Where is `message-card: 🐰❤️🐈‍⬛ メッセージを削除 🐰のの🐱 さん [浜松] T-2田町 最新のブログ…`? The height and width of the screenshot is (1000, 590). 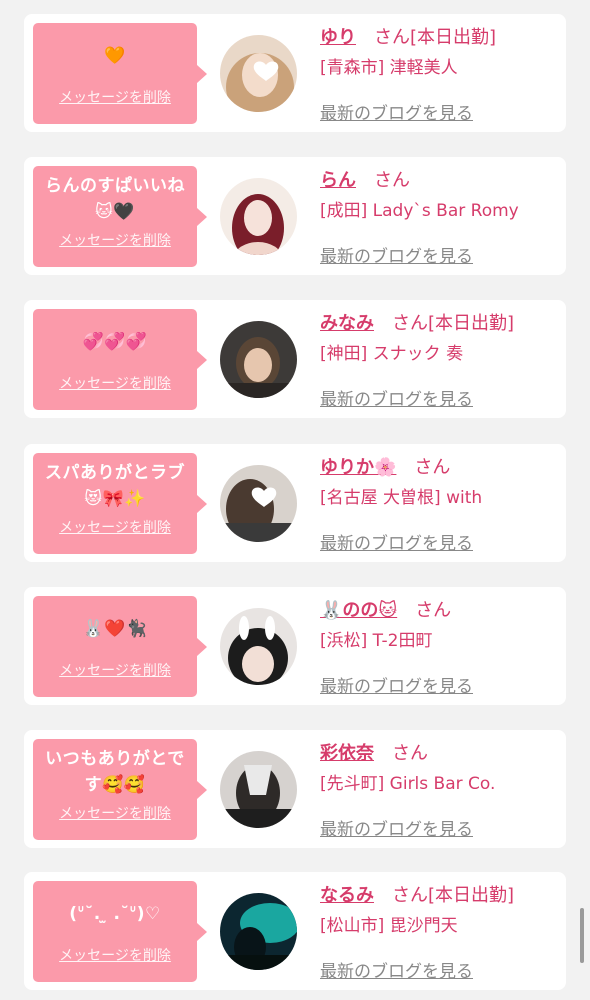
message-card: 🐰❤️🐈‍⬛ メッセージを削除 🐰のの🐱 さん [浜松] T-2田町 最新のブログ… is located at coordinates (295, 646).